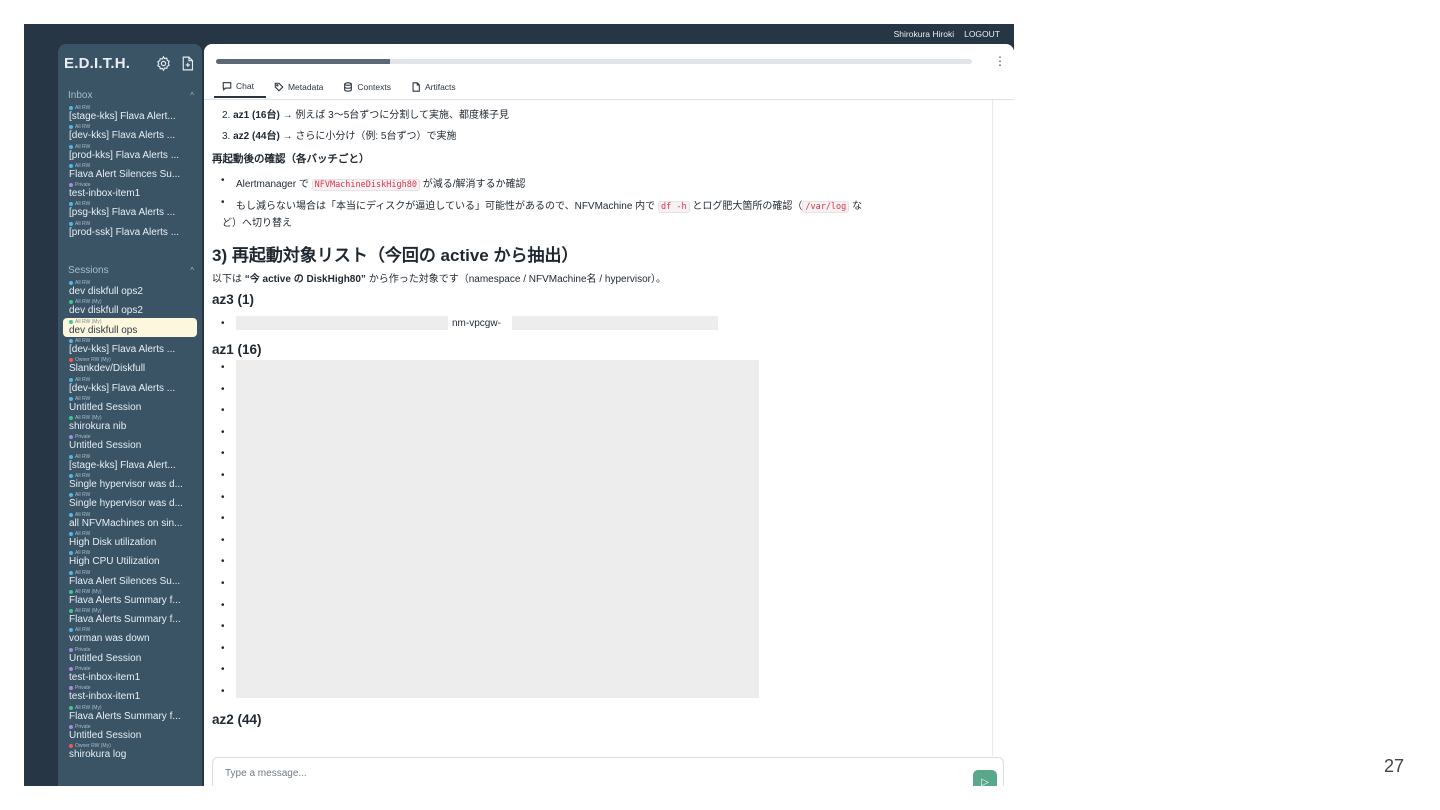 This screenshot has width=1440, height=810. Describe the element at coordinates (163, 63) in the screenshot. I see `gear-icon` at that location.